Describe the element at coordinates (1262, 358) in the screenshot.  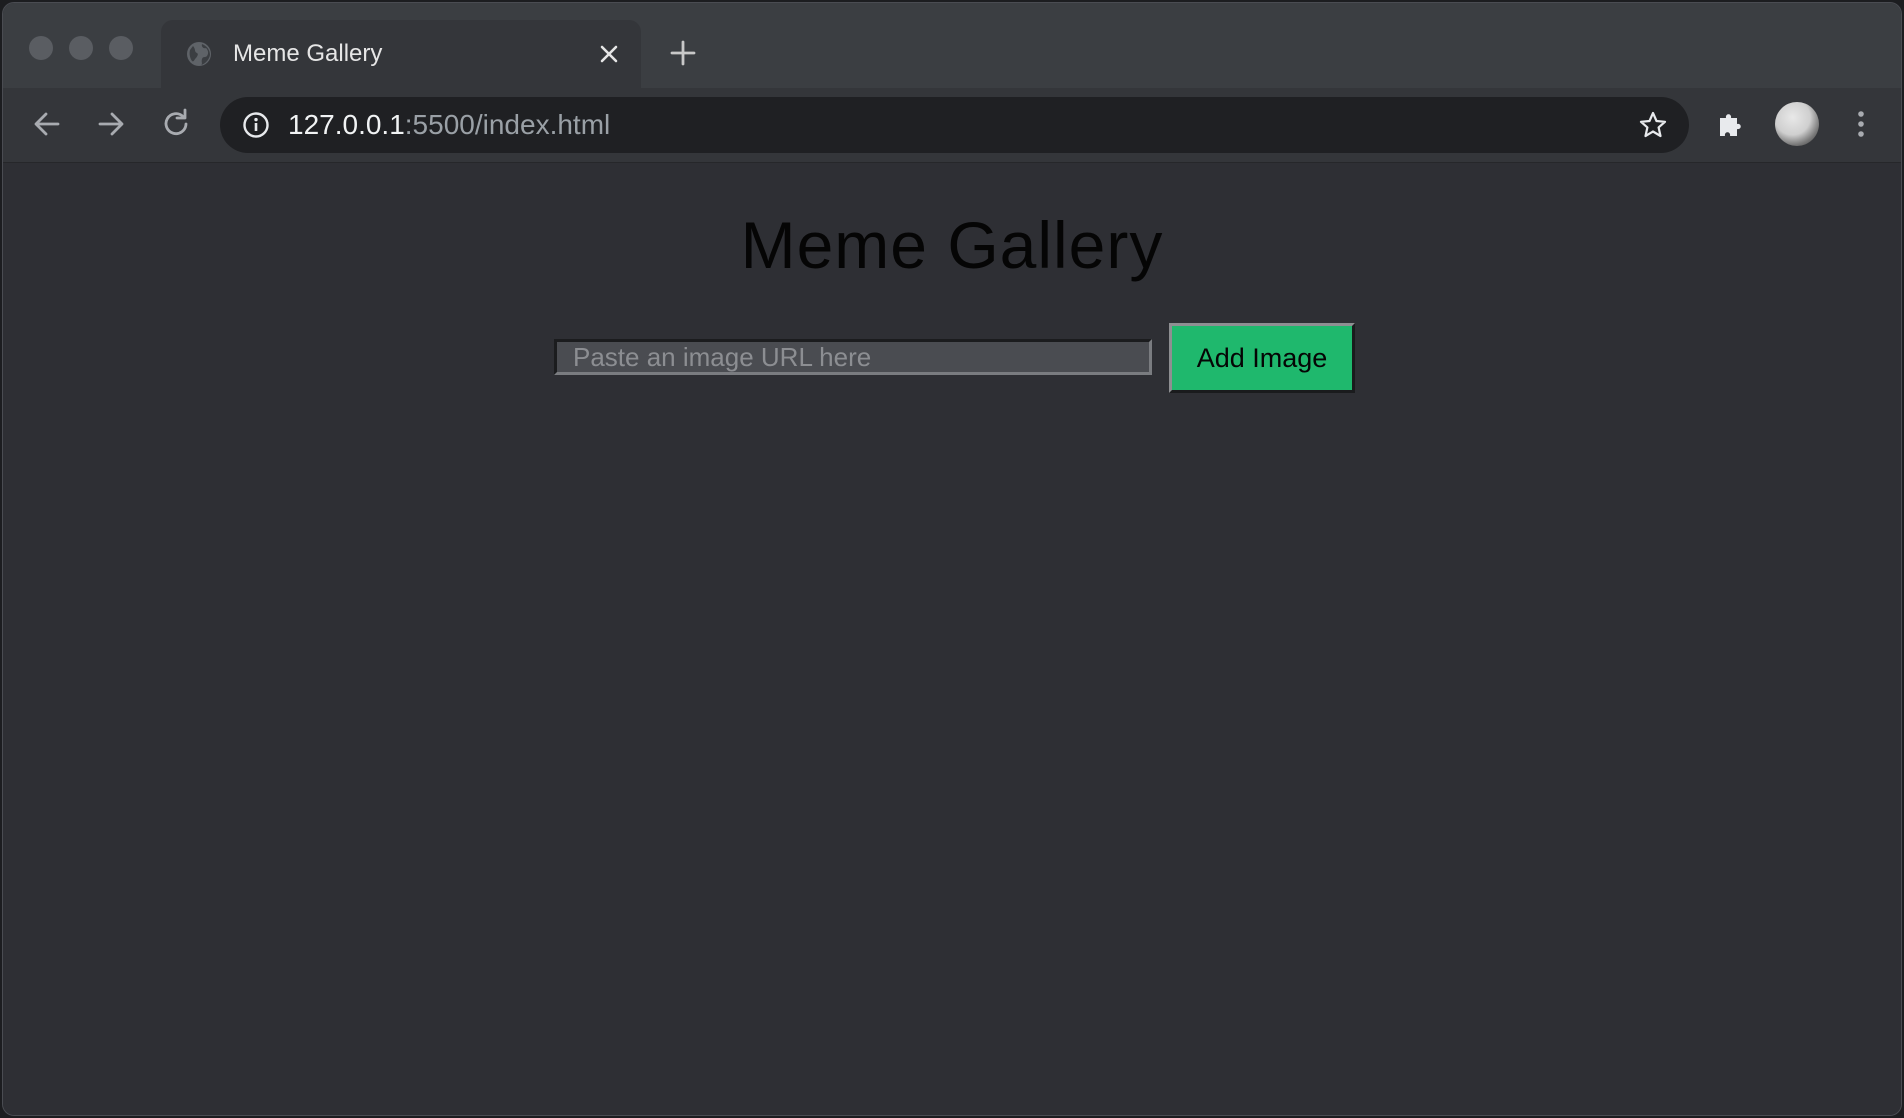
I see `add-image-button: Add Image` at that location.